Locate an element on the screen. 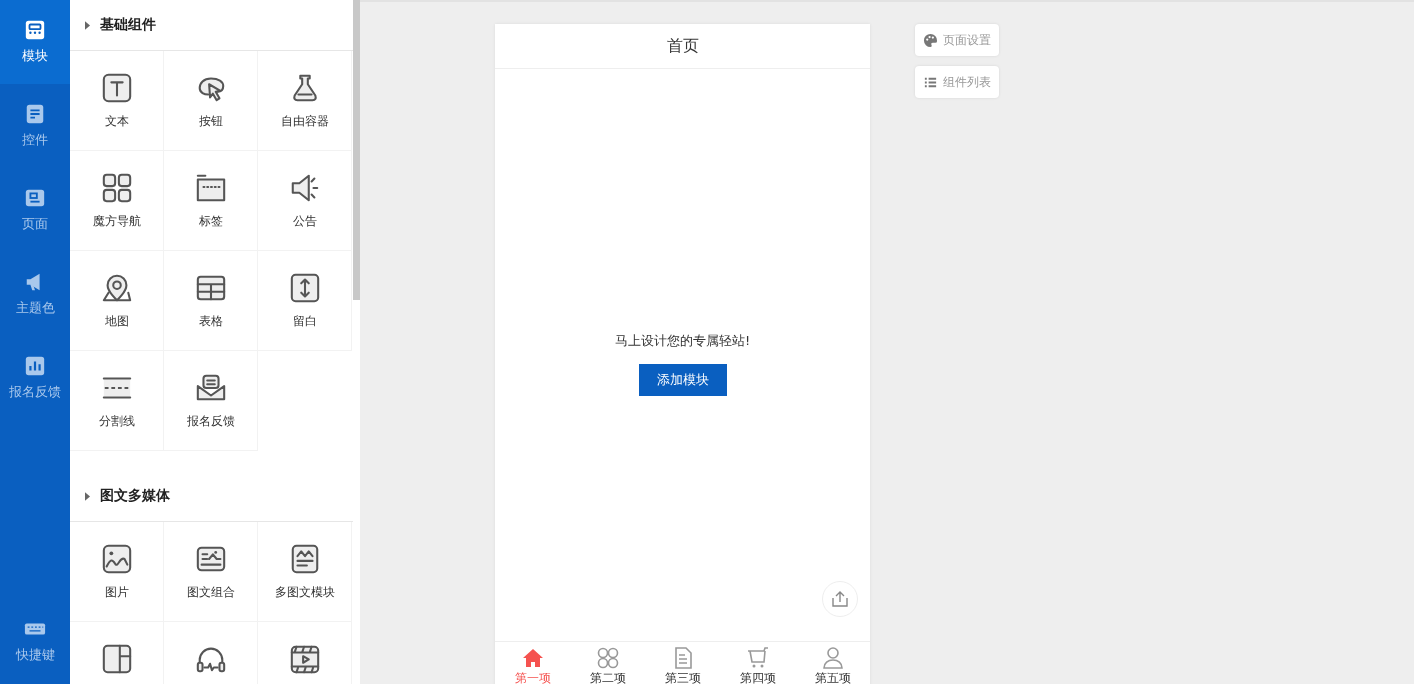 Image resolution: width=1414 pixels, height=684 pixels. component-tile: 图片 is located at coordinates (117, 572).